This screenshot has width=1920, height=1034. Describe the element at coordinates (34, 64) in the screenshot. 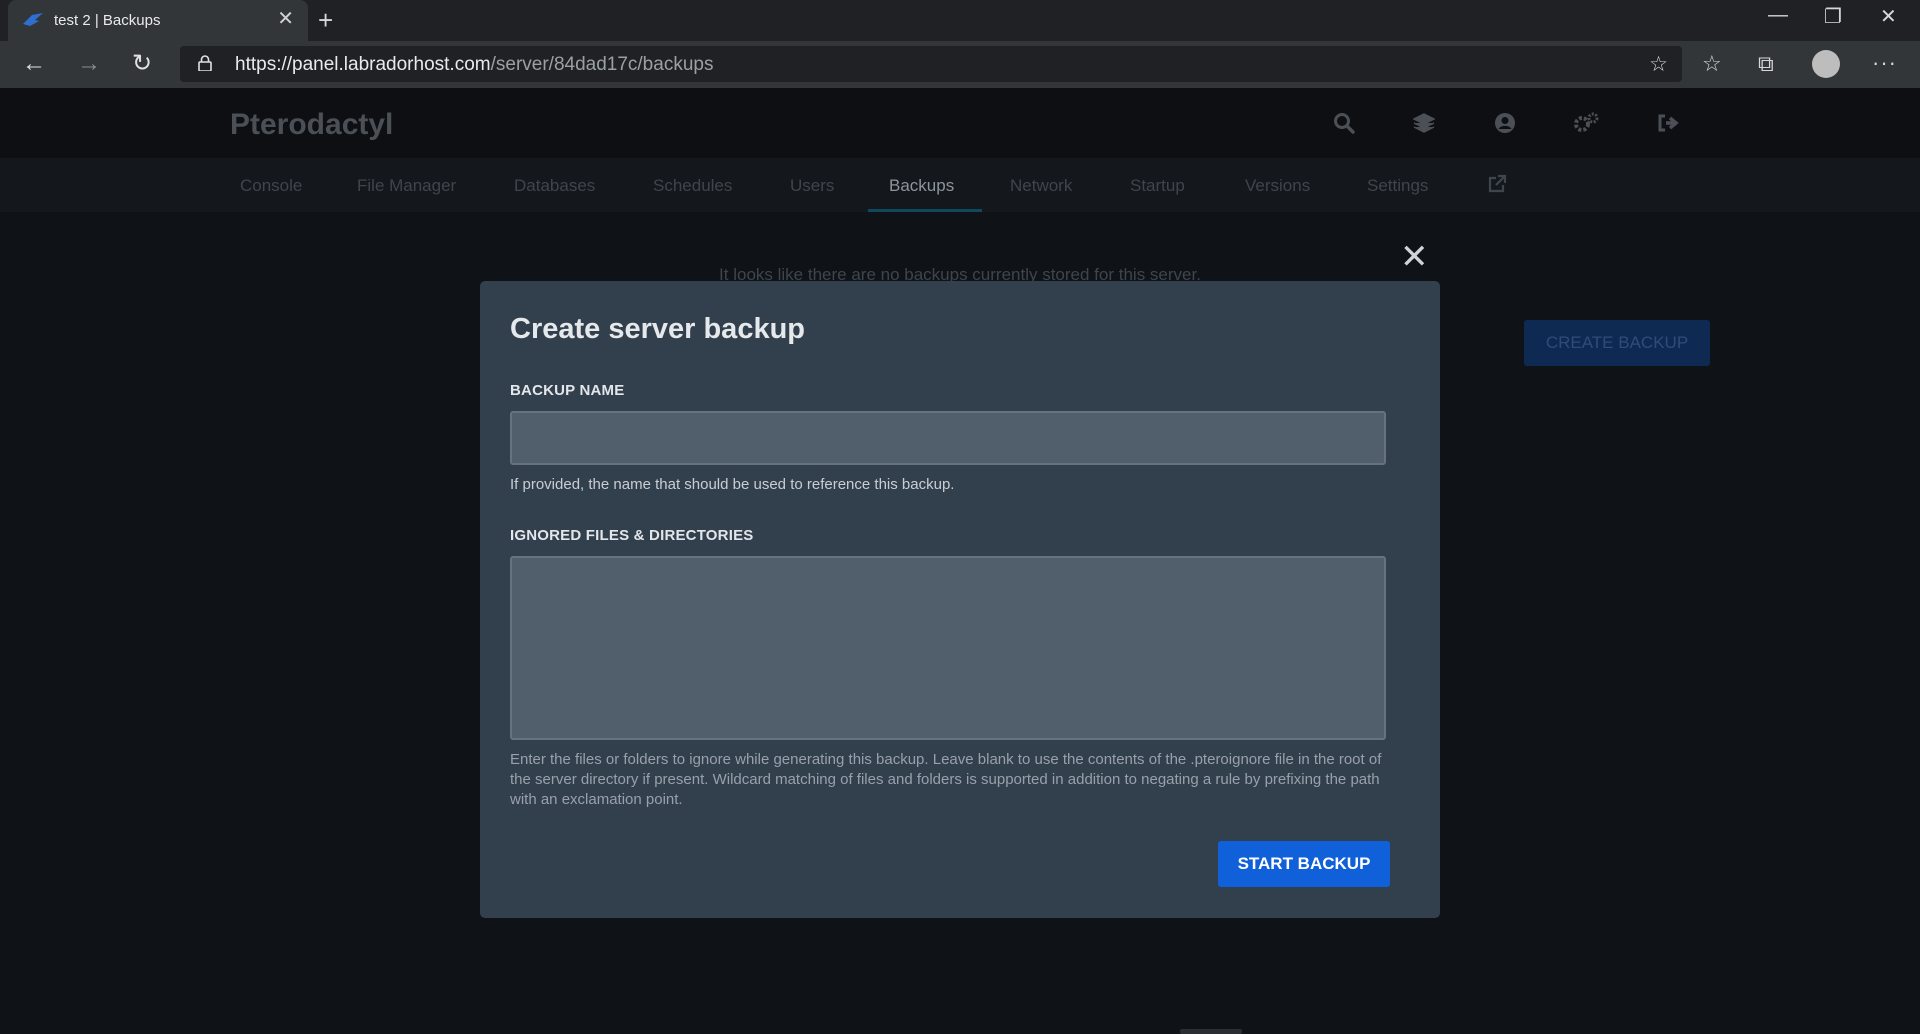

I see `back-icon: ←` at that location.